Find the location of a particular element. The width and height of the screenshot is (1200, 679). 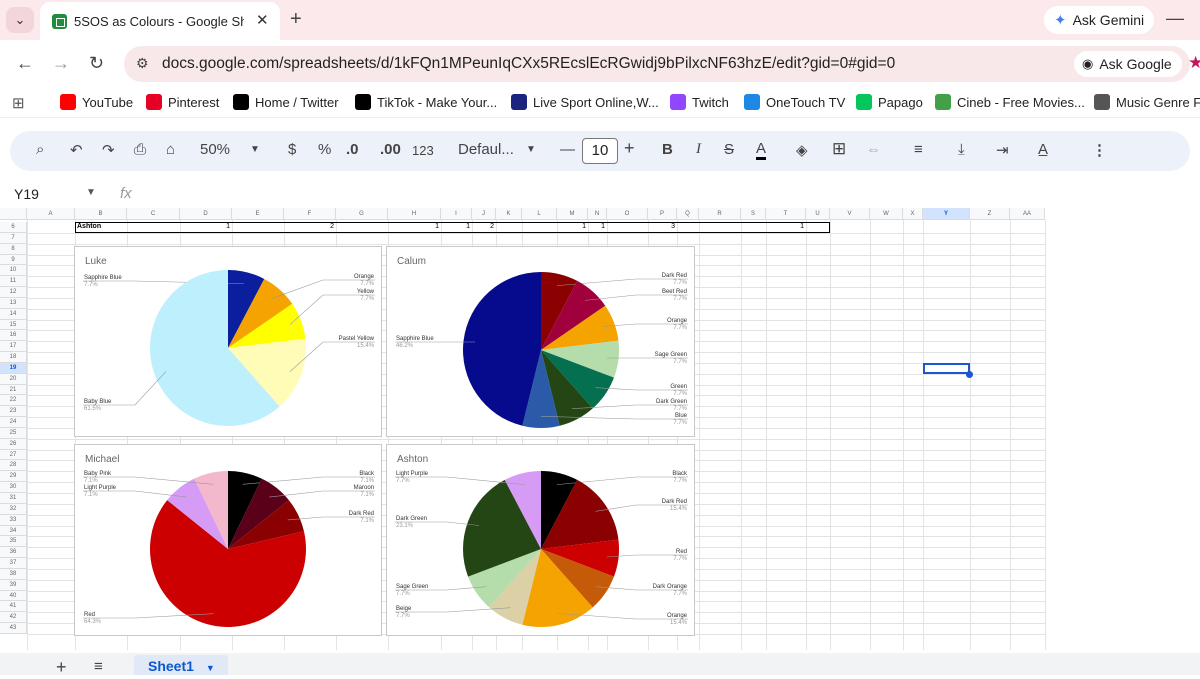

row-header: 7 is located at coordinates (13, 238).